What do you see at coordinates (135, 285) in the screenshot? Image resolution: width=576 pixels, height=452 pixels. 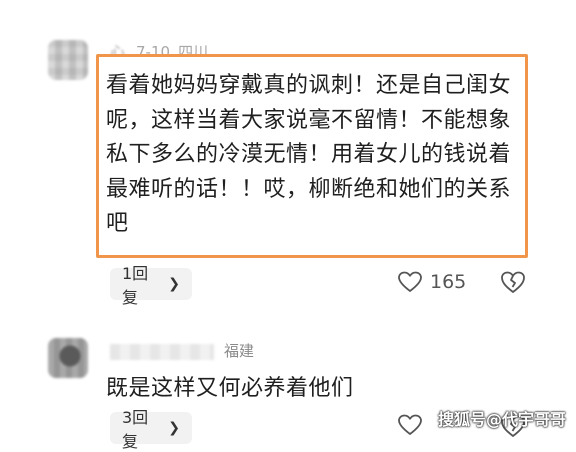 I see `reply-label: 1回复` at bounding box center [135, 285].